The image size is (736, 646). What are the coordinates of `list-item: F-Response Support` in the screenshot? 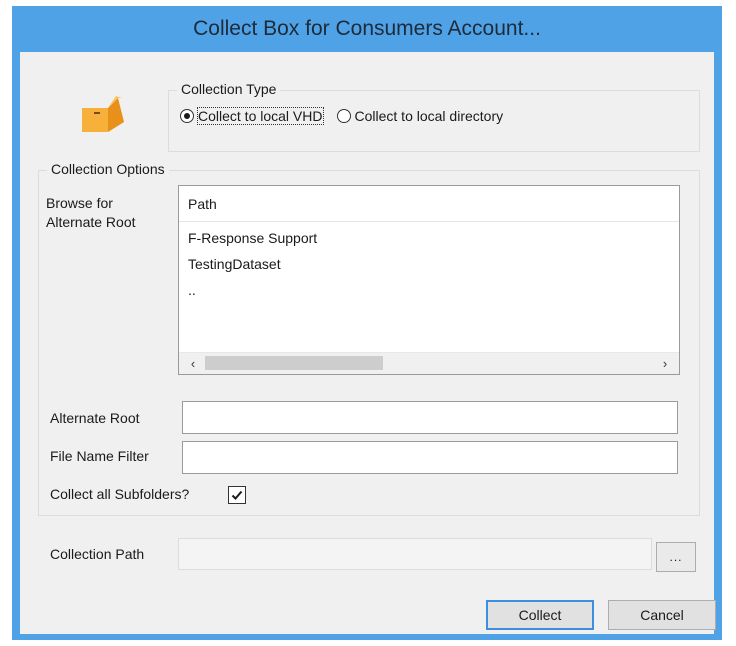 It's located at (429, 238).